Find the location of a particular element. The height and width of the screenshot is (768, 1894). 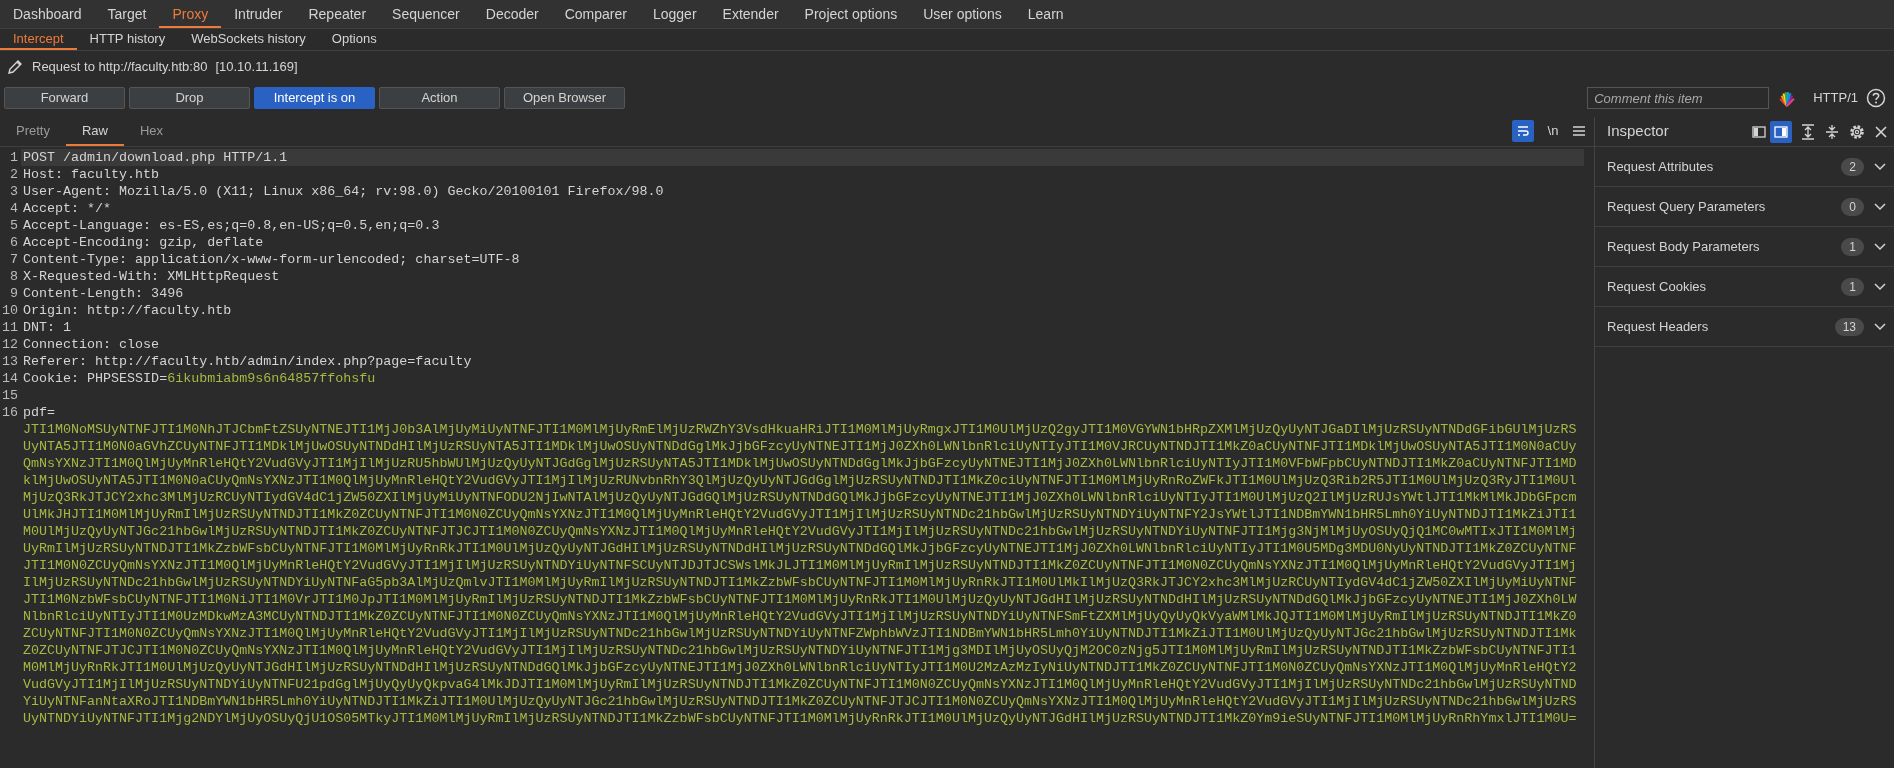

menu-icon is located at coordinates (1579, 131).